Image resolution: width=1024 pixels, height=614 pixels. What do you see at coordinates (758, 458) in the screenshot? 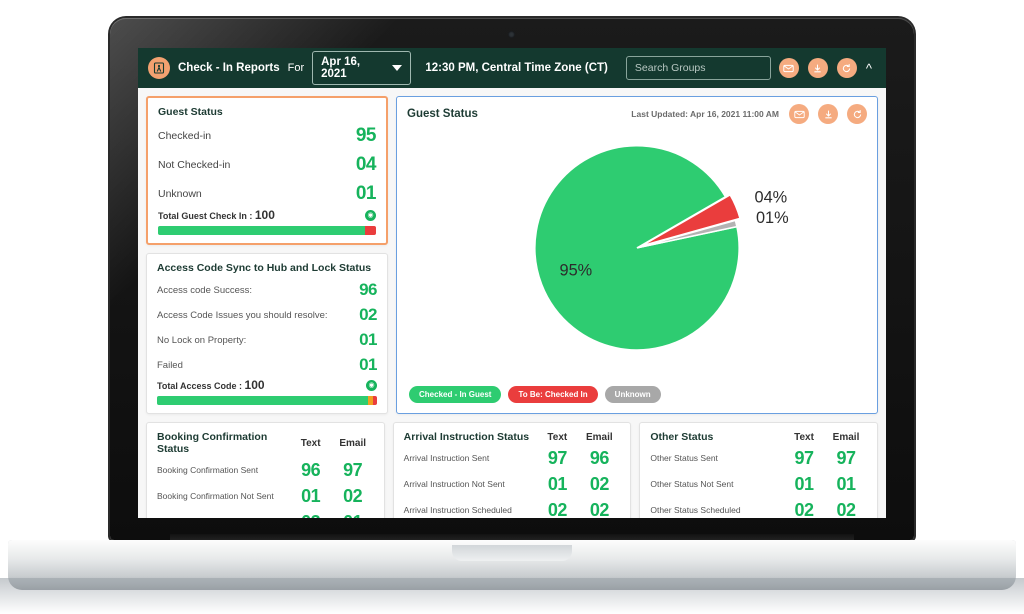
I see `table-row: Other Status Sent 97 97` at bounding box center [758, 458].